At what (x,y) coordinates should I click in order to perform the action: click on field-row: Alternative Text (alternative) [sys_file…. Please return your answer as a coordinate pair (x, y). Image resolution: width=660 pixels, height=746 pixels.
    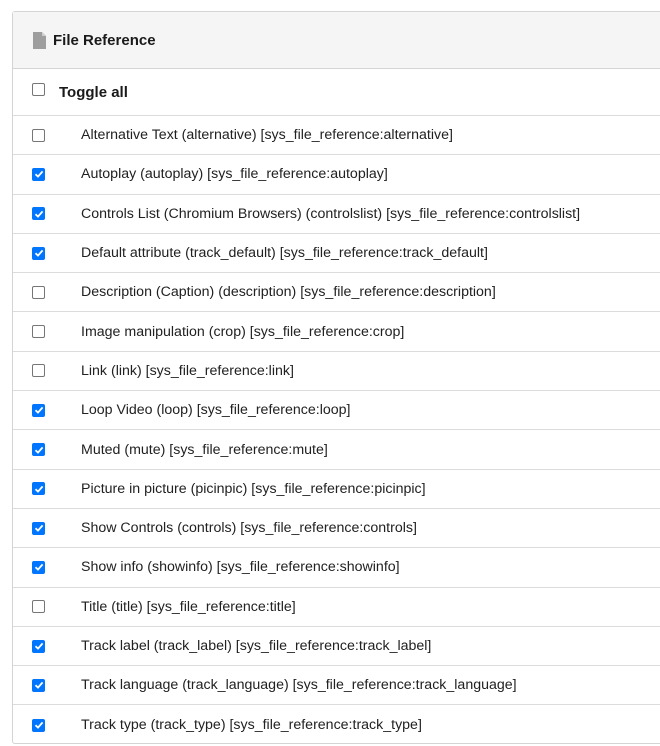
    Looking at the image, I should click on (336, 136).